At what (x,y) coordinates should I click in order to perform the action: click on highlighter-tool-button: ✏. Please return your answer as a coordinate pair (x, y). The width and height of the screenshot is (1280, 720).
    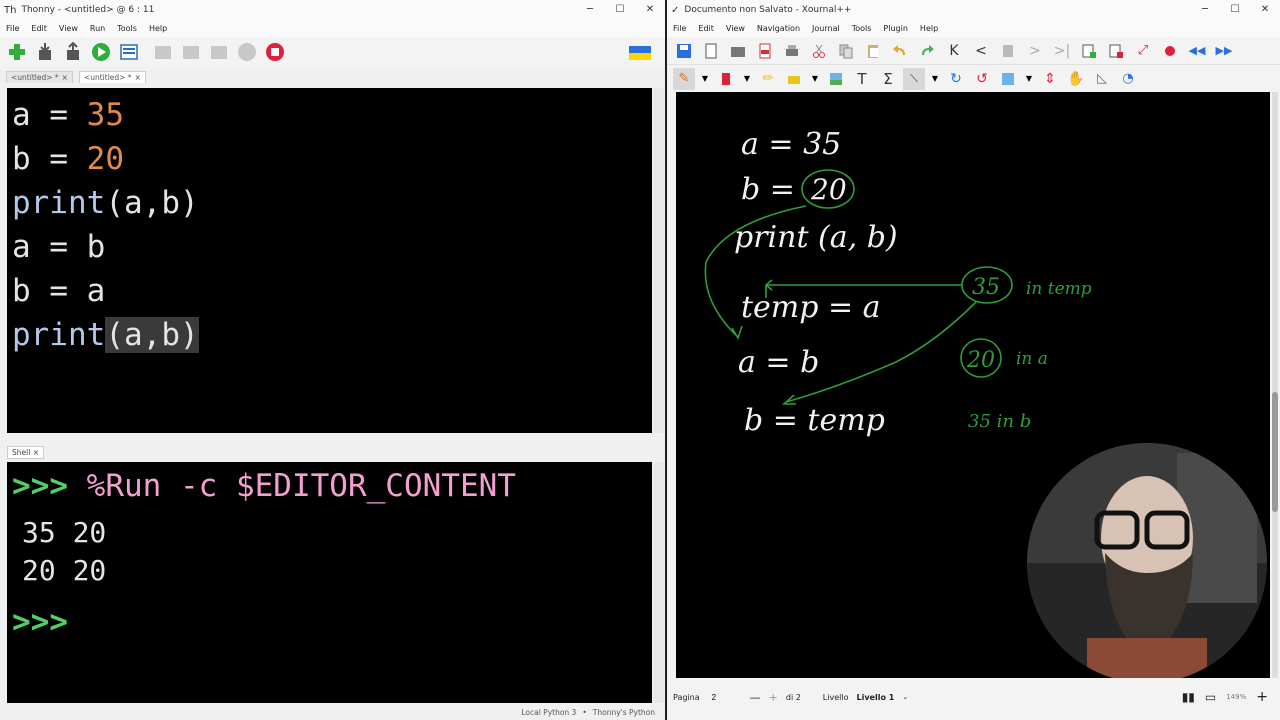
    Looking at the image, I should click on (768, 79).